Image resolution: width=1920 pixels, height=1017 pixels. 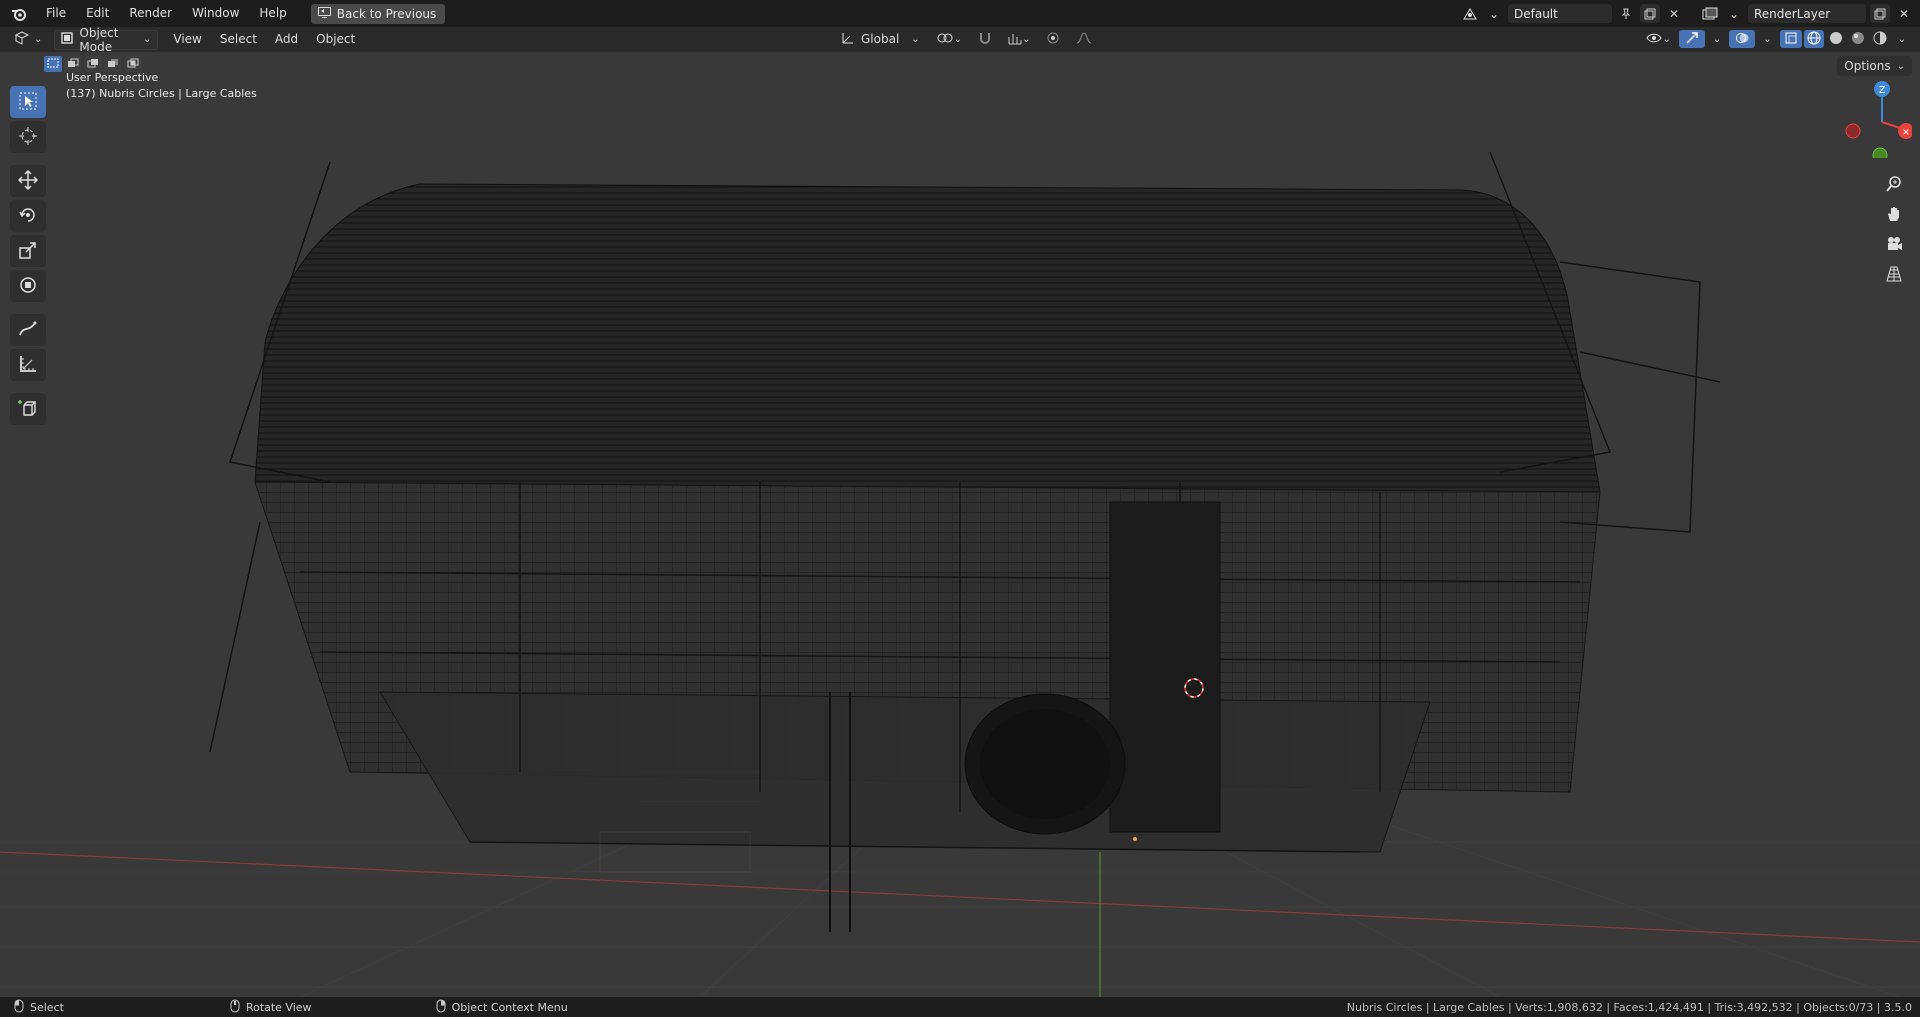 I want to click on select-subtract-button, so click(x=93, y=64).